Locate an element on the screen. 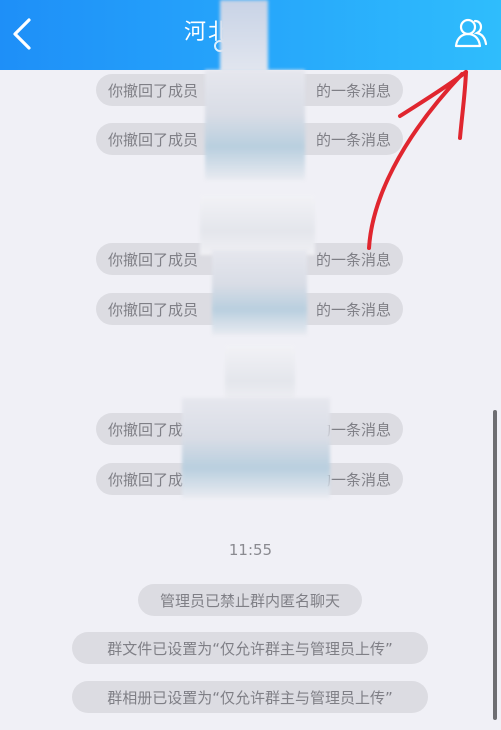 Image resolution: width=501 pixels, height=730 pixels. system-notice: 群文件已设置为“仅允许群主与管理员上传” is located at coordinates (250, 648).